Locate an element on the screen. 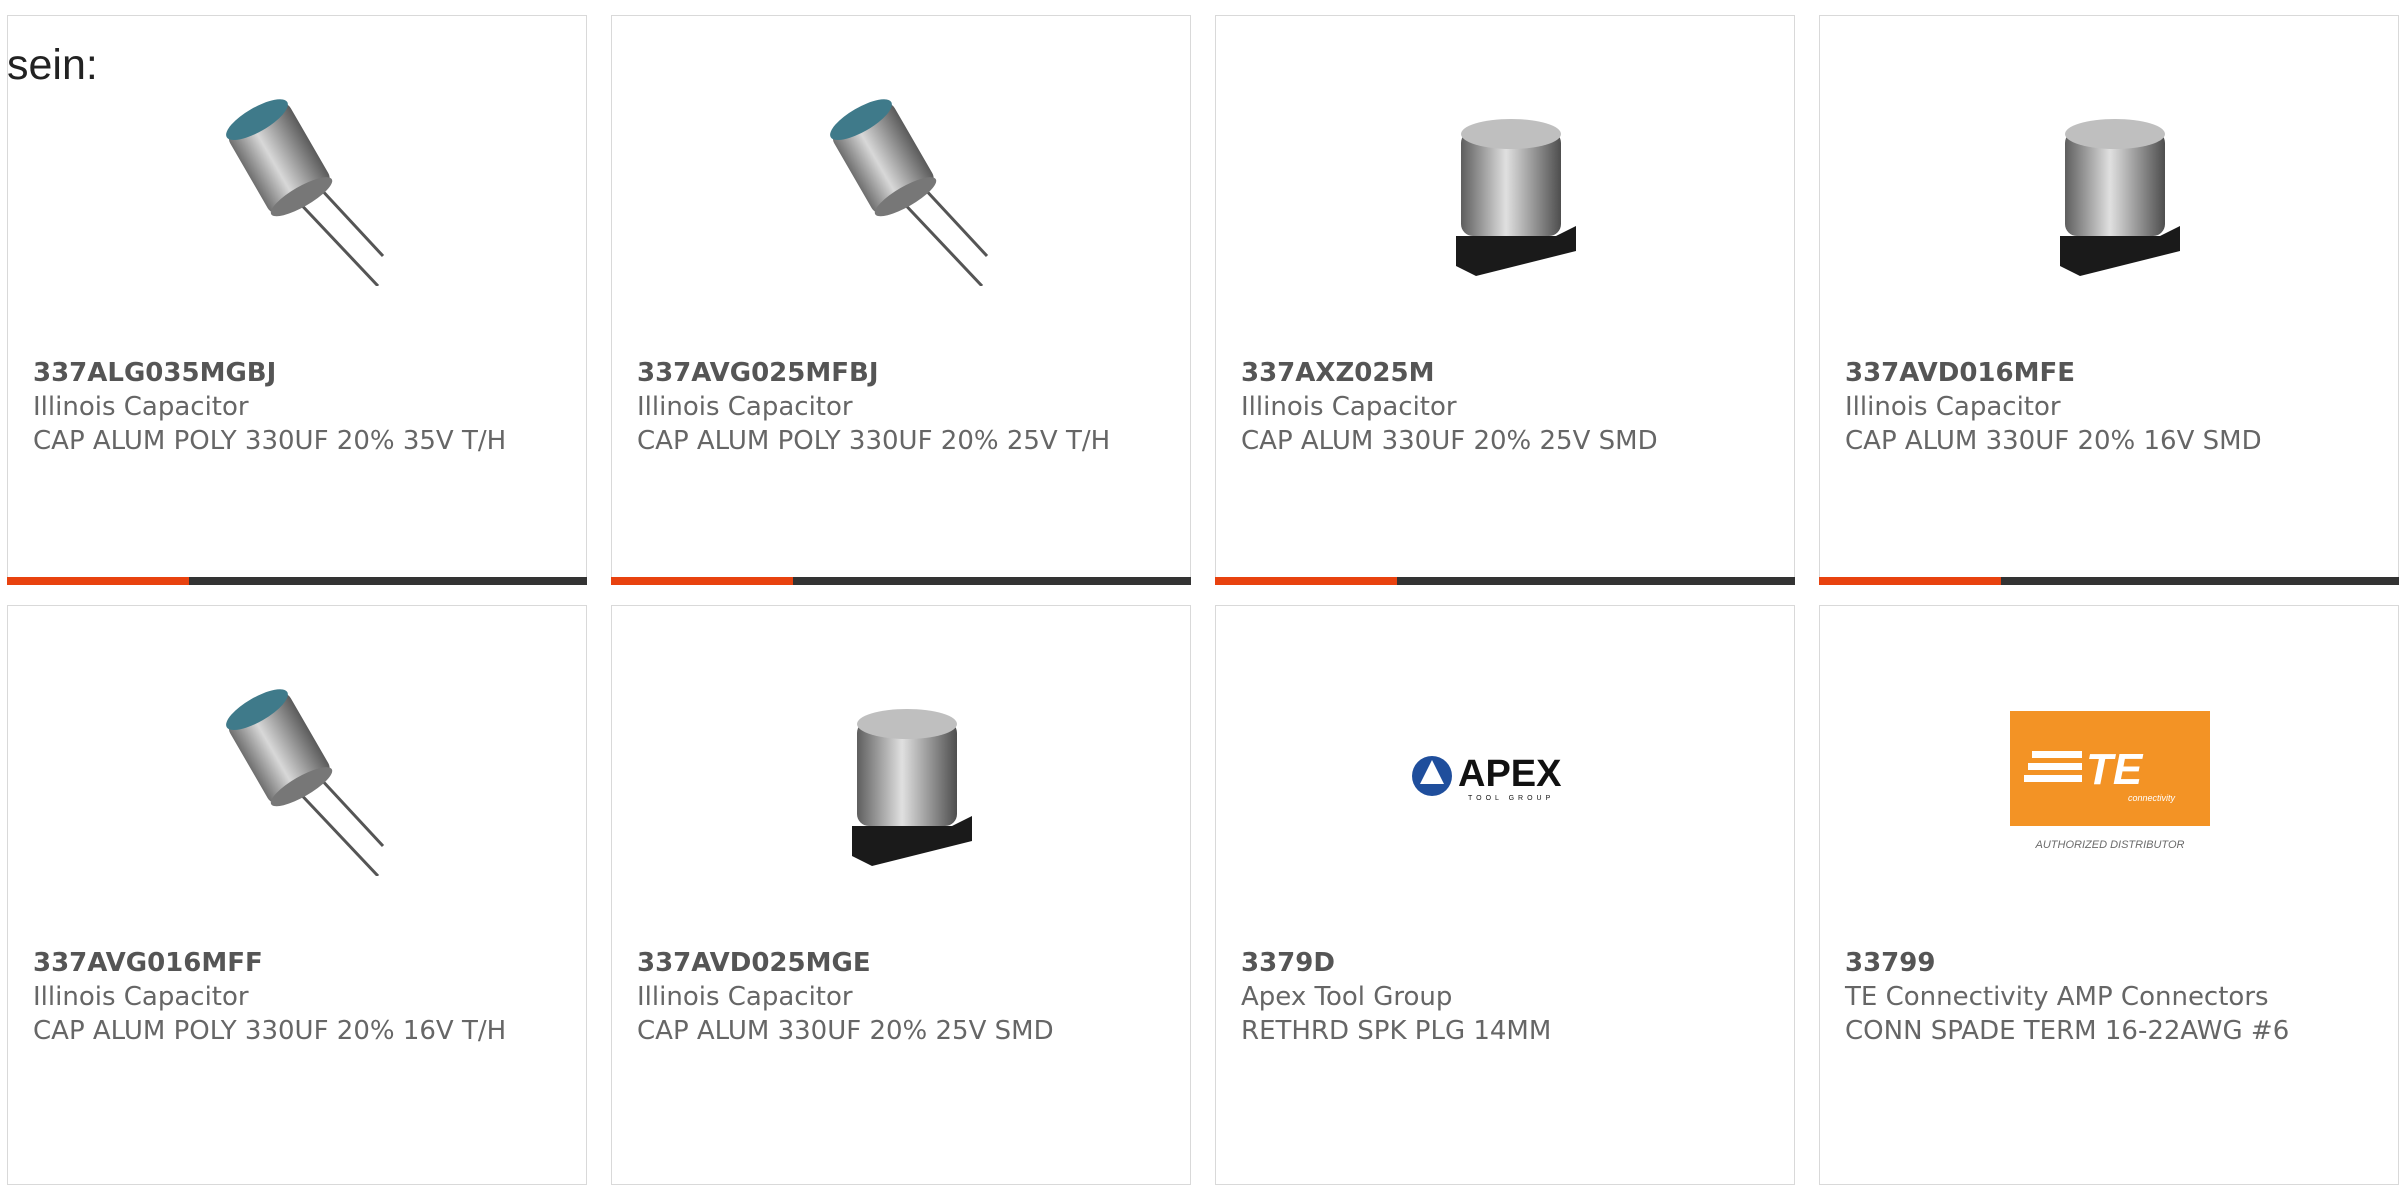 The height and width of the screenshot is (1185, 2400). part-number: 337AVG025MFBJ is located at coordinates (877, 373).